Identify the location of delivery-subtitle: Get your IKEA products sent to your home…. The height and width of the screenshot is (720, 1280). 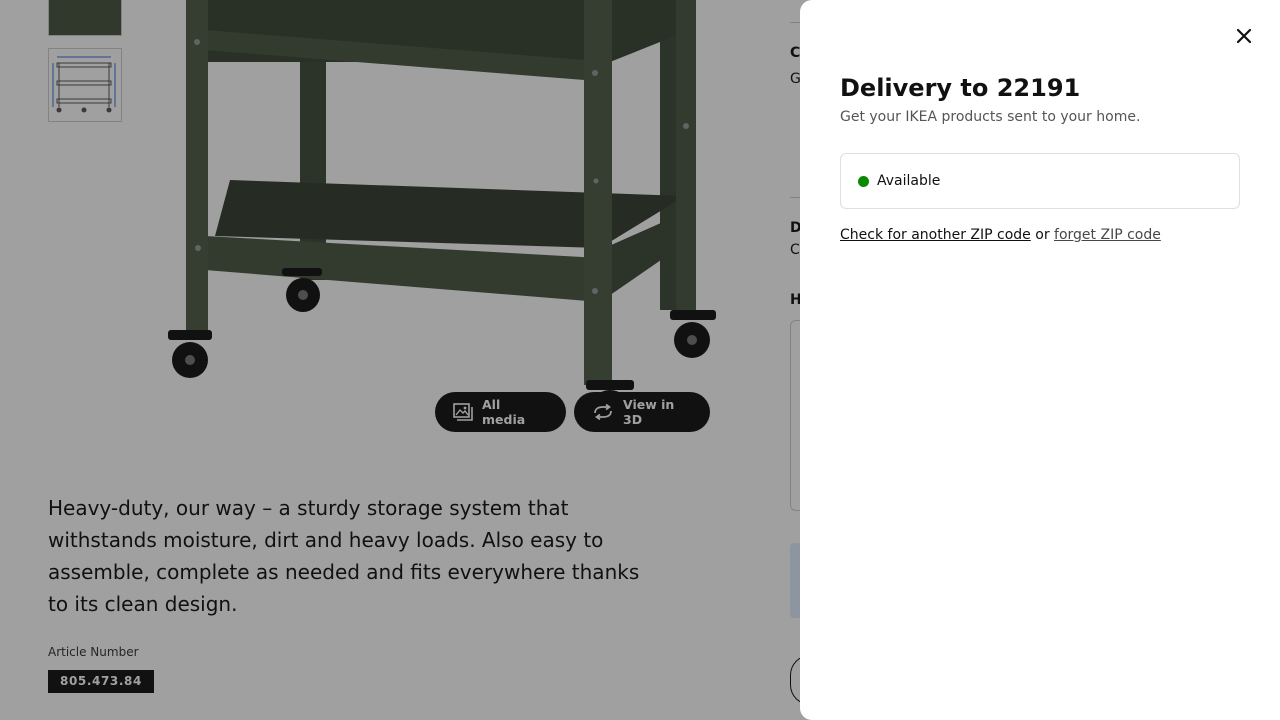
(990, 117).